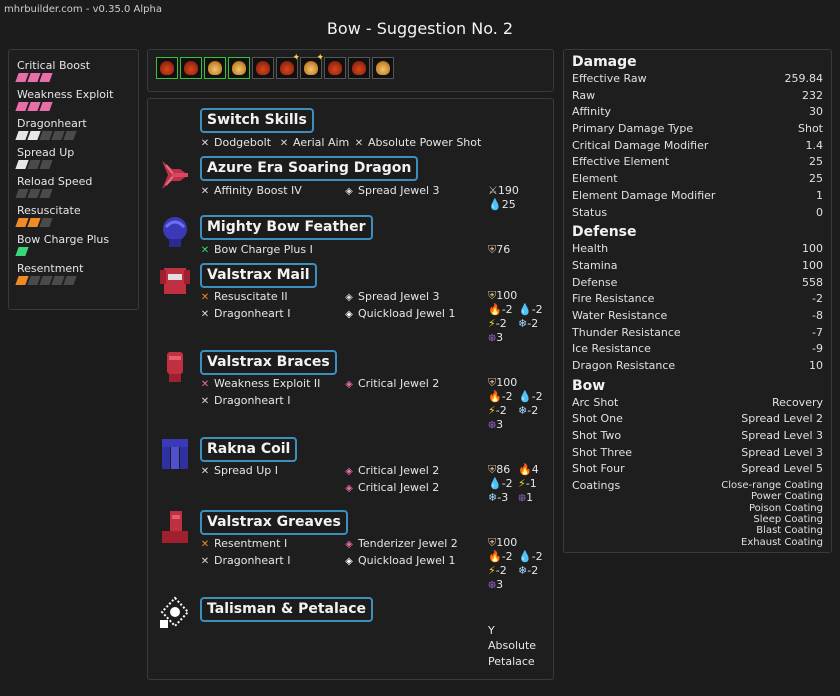  I want to click on damage-stat-label: Effective Element, so click(621, 162).